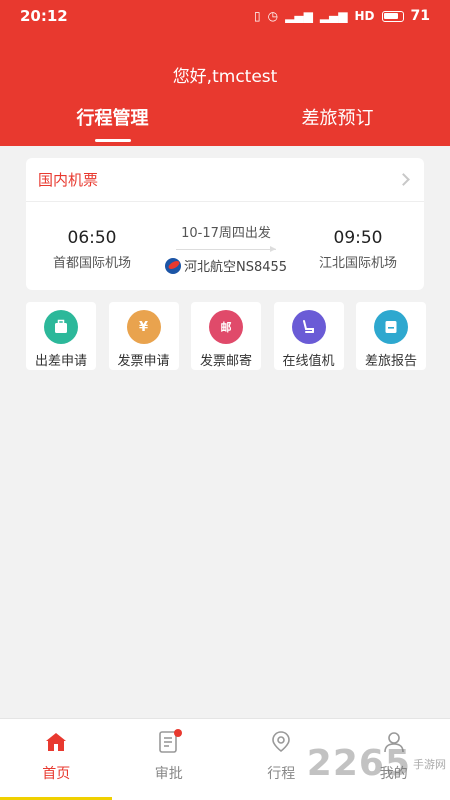 Image resolution: width=450 pixels, height=800 pixels. I want to click on report-icon, so click(391, 327).